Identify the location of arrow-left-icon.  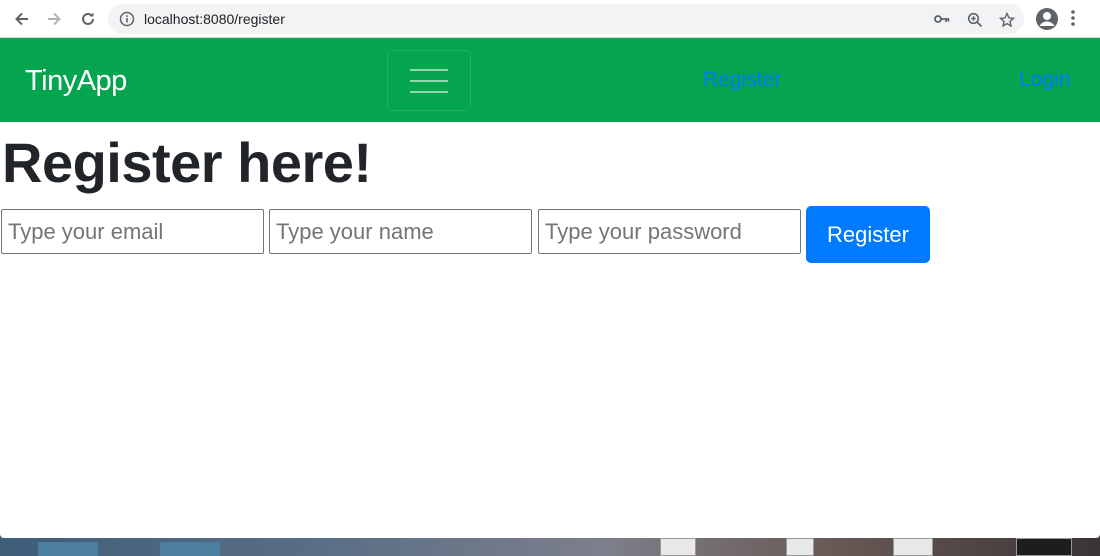
(22, 19).